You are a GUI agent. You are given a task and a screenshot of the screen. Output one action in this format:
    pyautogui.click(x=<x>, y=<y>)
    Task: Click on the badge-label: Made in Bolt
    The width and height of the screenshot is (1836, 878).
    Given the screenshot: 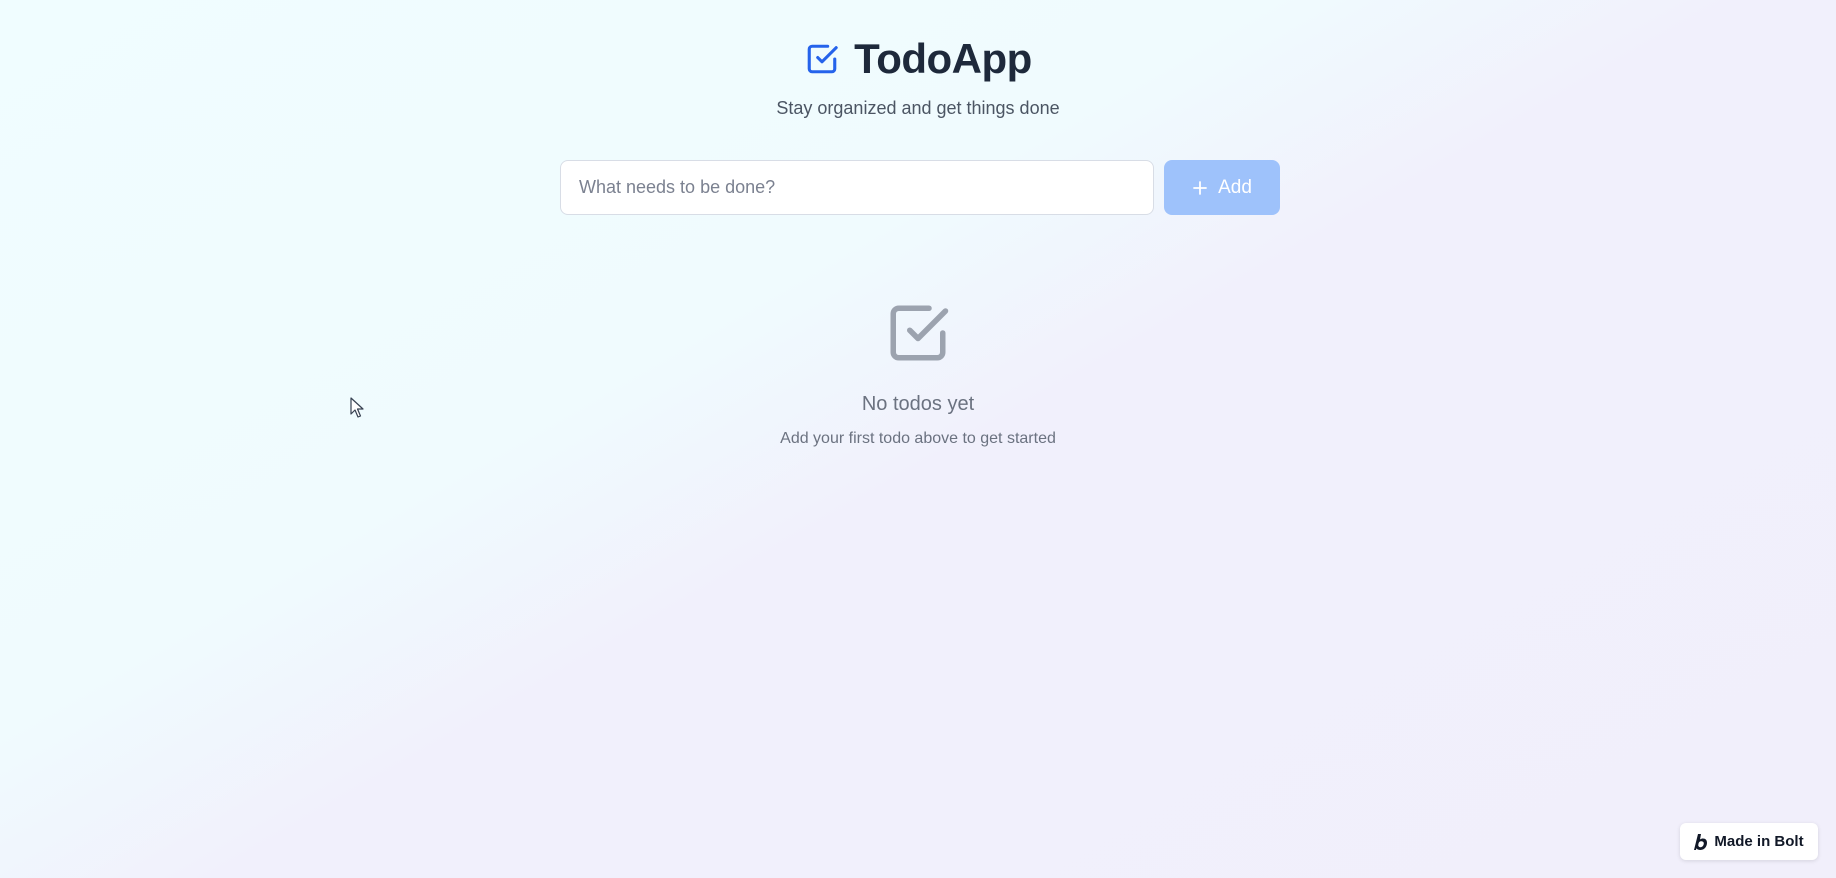 What is the action you would take?
    pyautogui.click(x=1759, y=841)
    